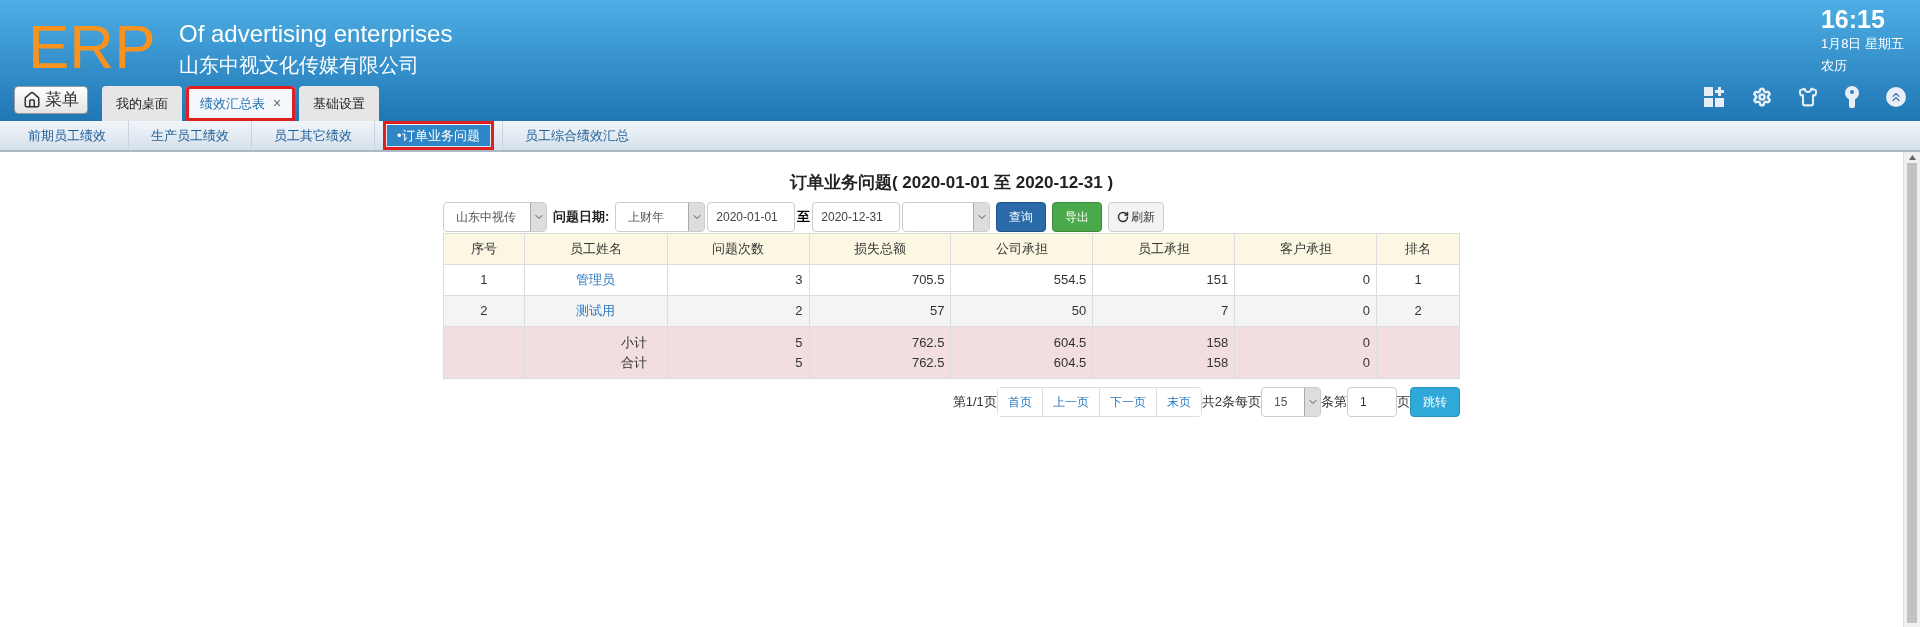 Image resolution: width=1920 pixels, height=627 pixels. Describe the element at coordinates (880, 249) in the screenshot. I see `column-header: 损失总额` at that location.